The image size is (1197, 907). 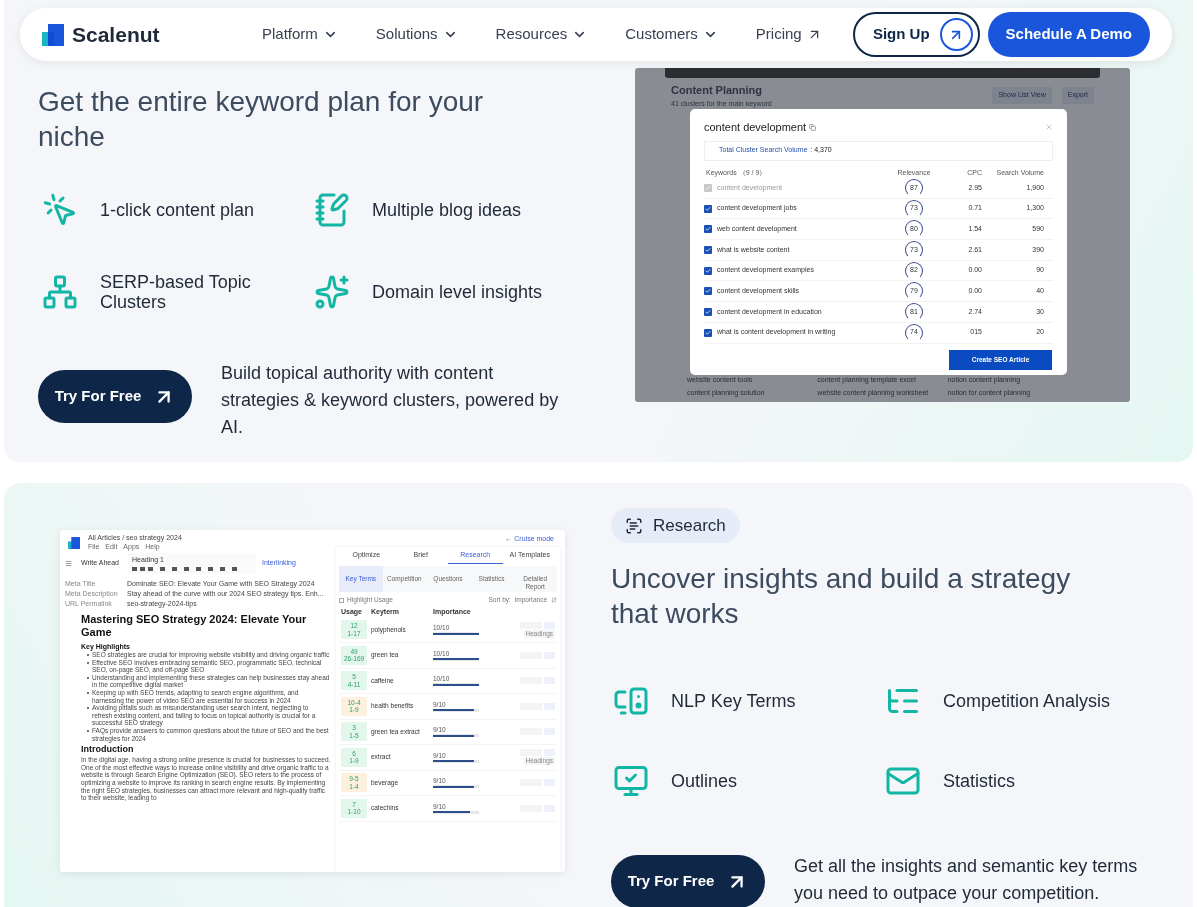 I want to click on section-heading: Introduction, so click(x=108, y=750).